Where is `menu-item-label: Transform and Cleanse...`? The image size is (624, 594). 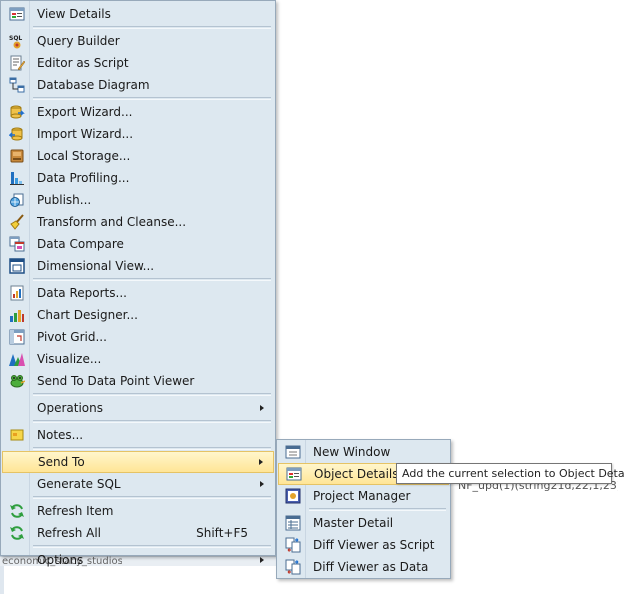 menu-item-label: Transform and Cleanse... is located at coordinates (112, 222).